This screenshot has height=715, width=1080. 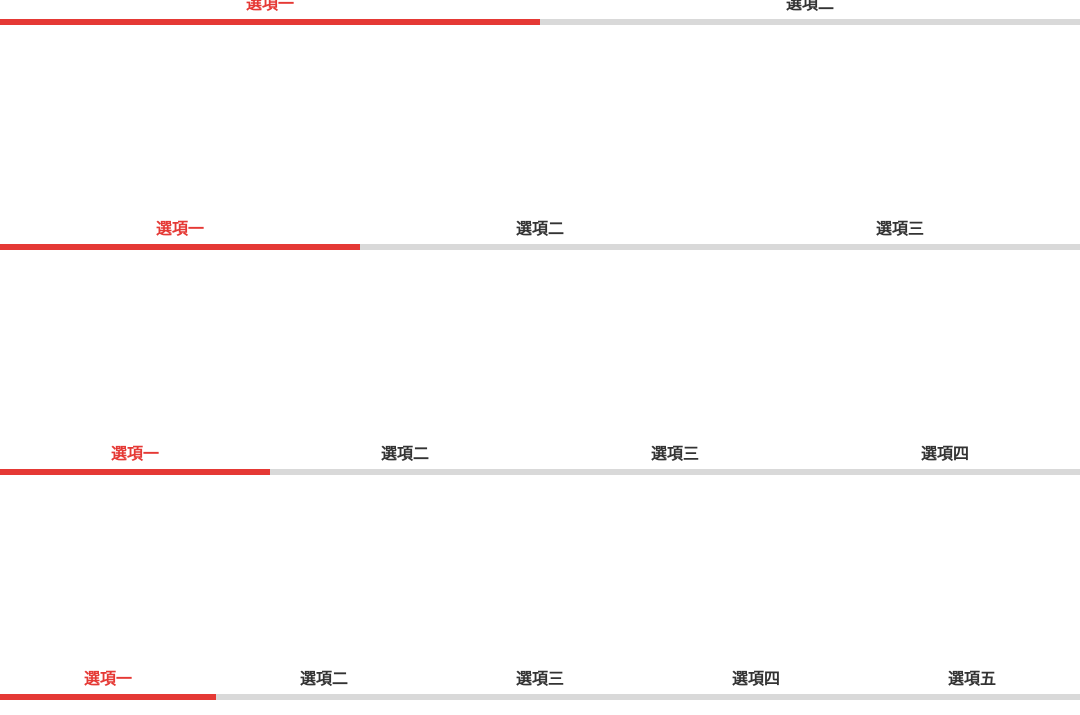 I want to click on tab-list: 選項一 選項二 選項三 選項四, so click(x=540, y=452).